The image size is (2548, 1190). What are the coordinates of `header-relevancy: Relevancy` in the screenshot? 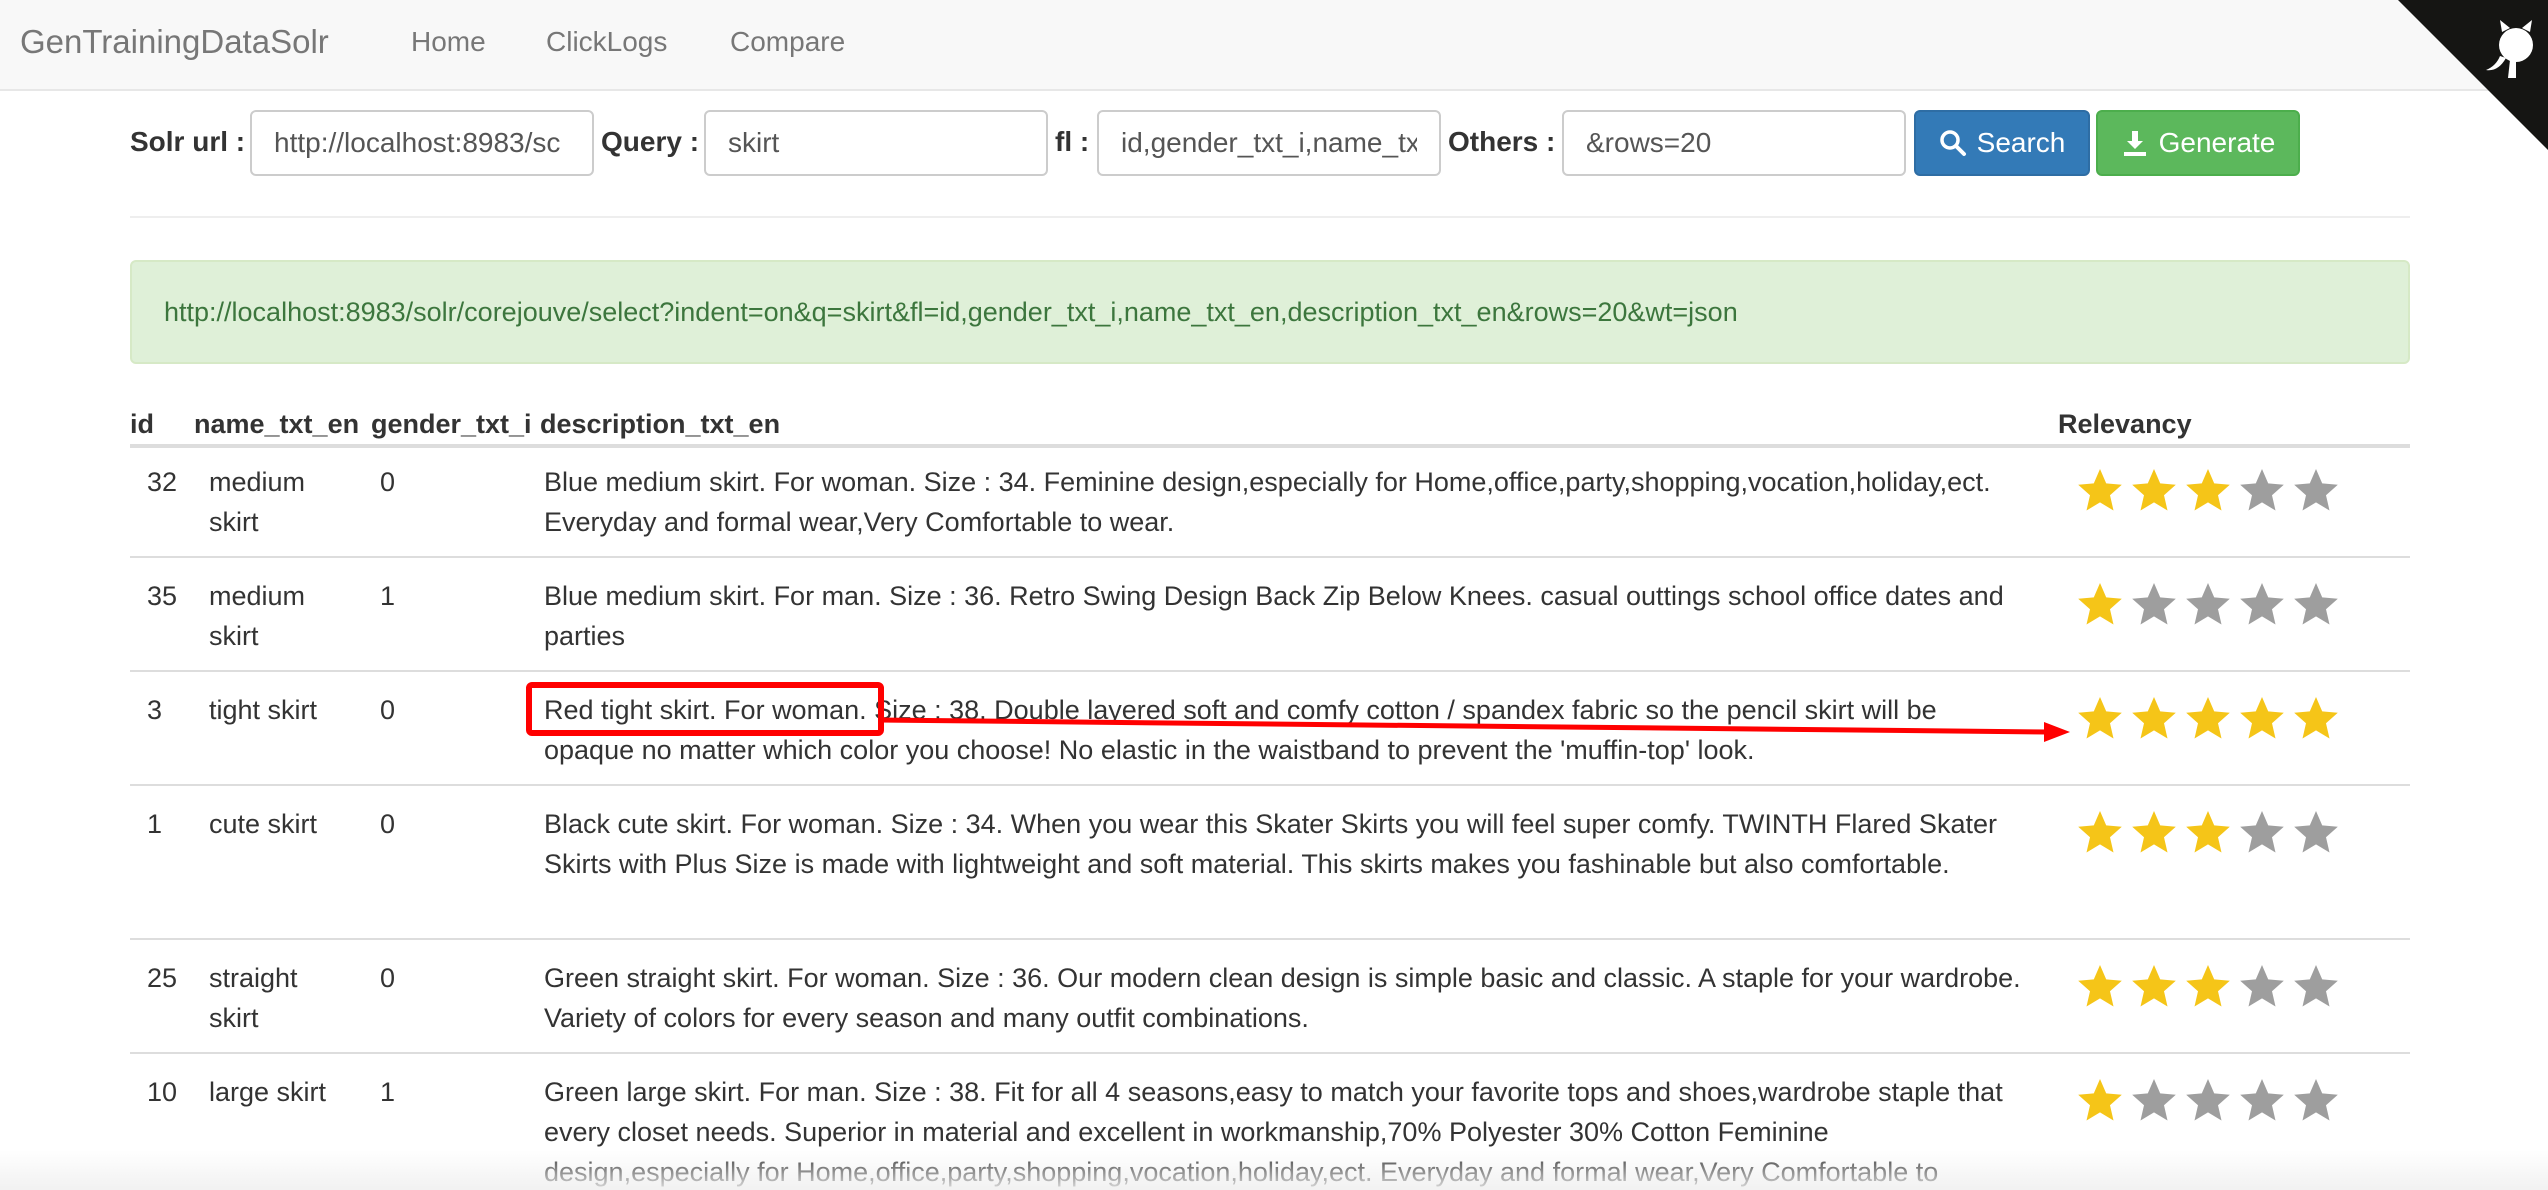 It's located at (2125, 424).